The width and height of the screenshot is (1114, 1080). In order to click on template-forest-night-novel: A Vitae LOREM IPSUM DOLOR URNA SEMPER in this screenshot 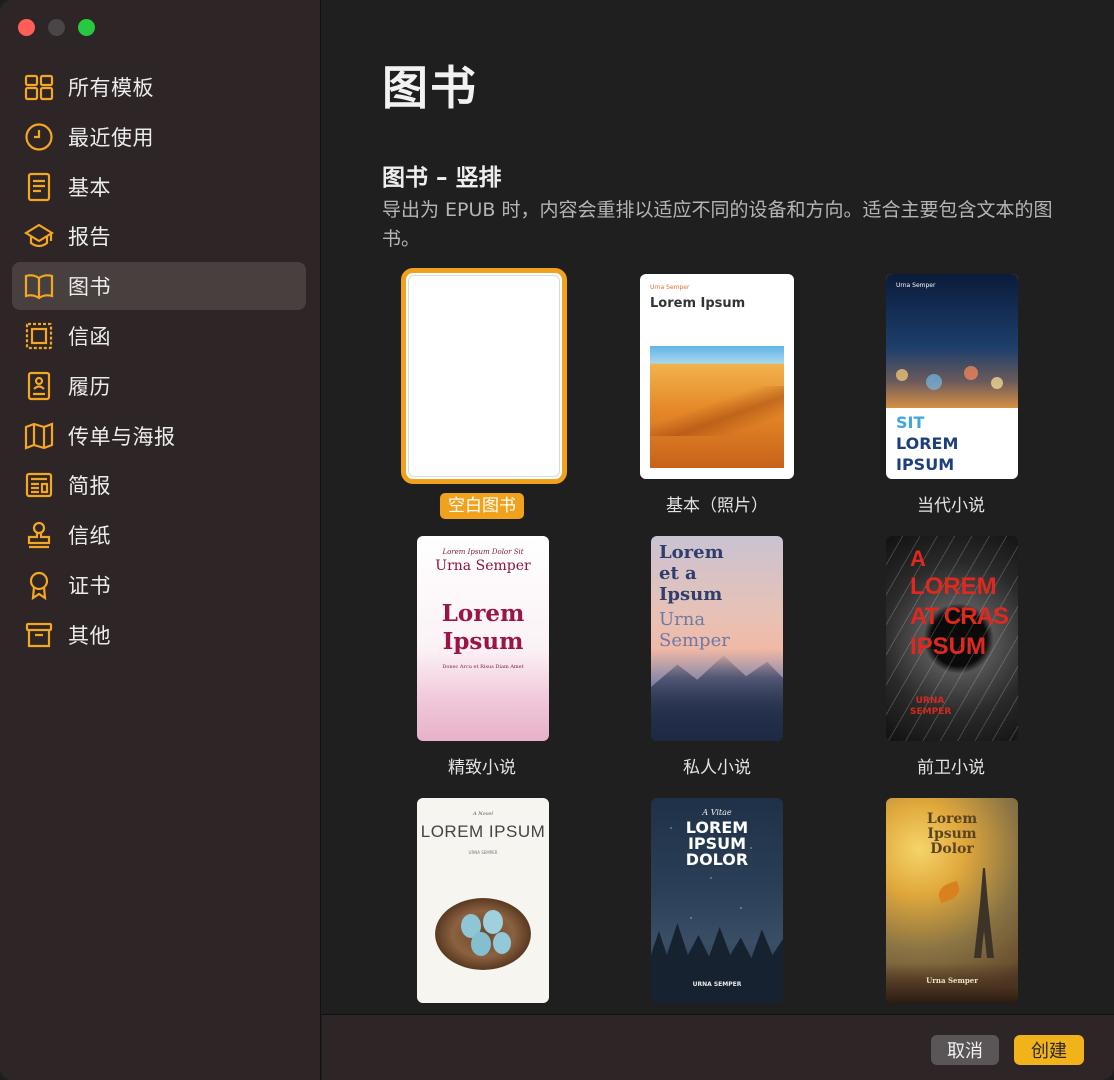, I will do `click(717, 904)`.